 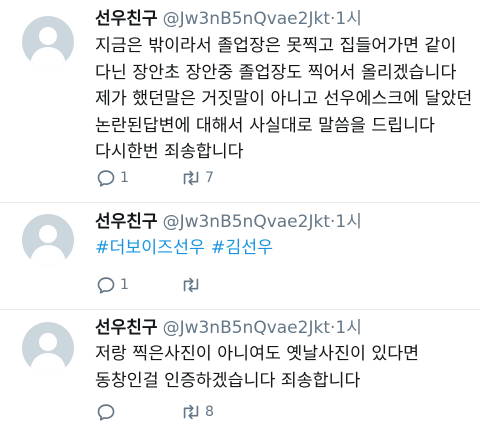 I want to click on tweet-text: #더보이즈선우 #김선우, so click(x=284, y=248).